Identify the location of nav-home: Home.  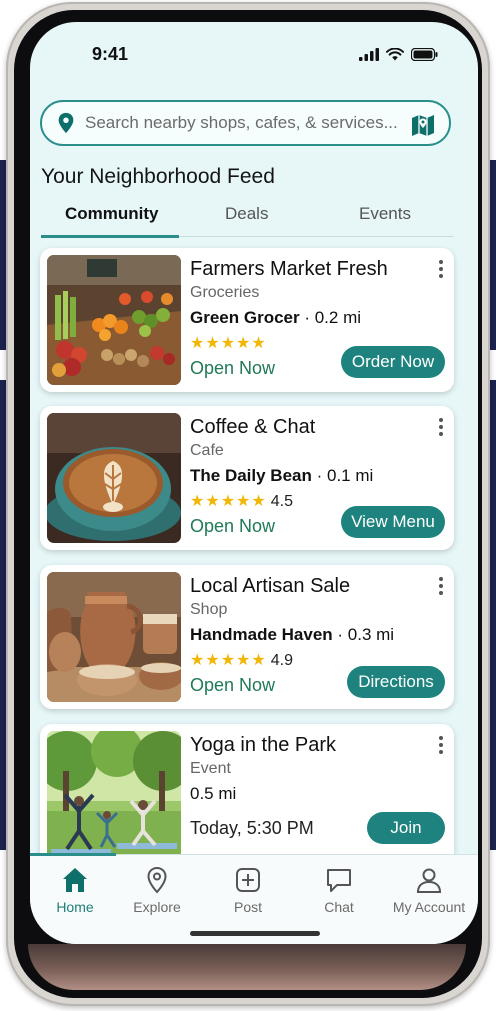
(75, 889).